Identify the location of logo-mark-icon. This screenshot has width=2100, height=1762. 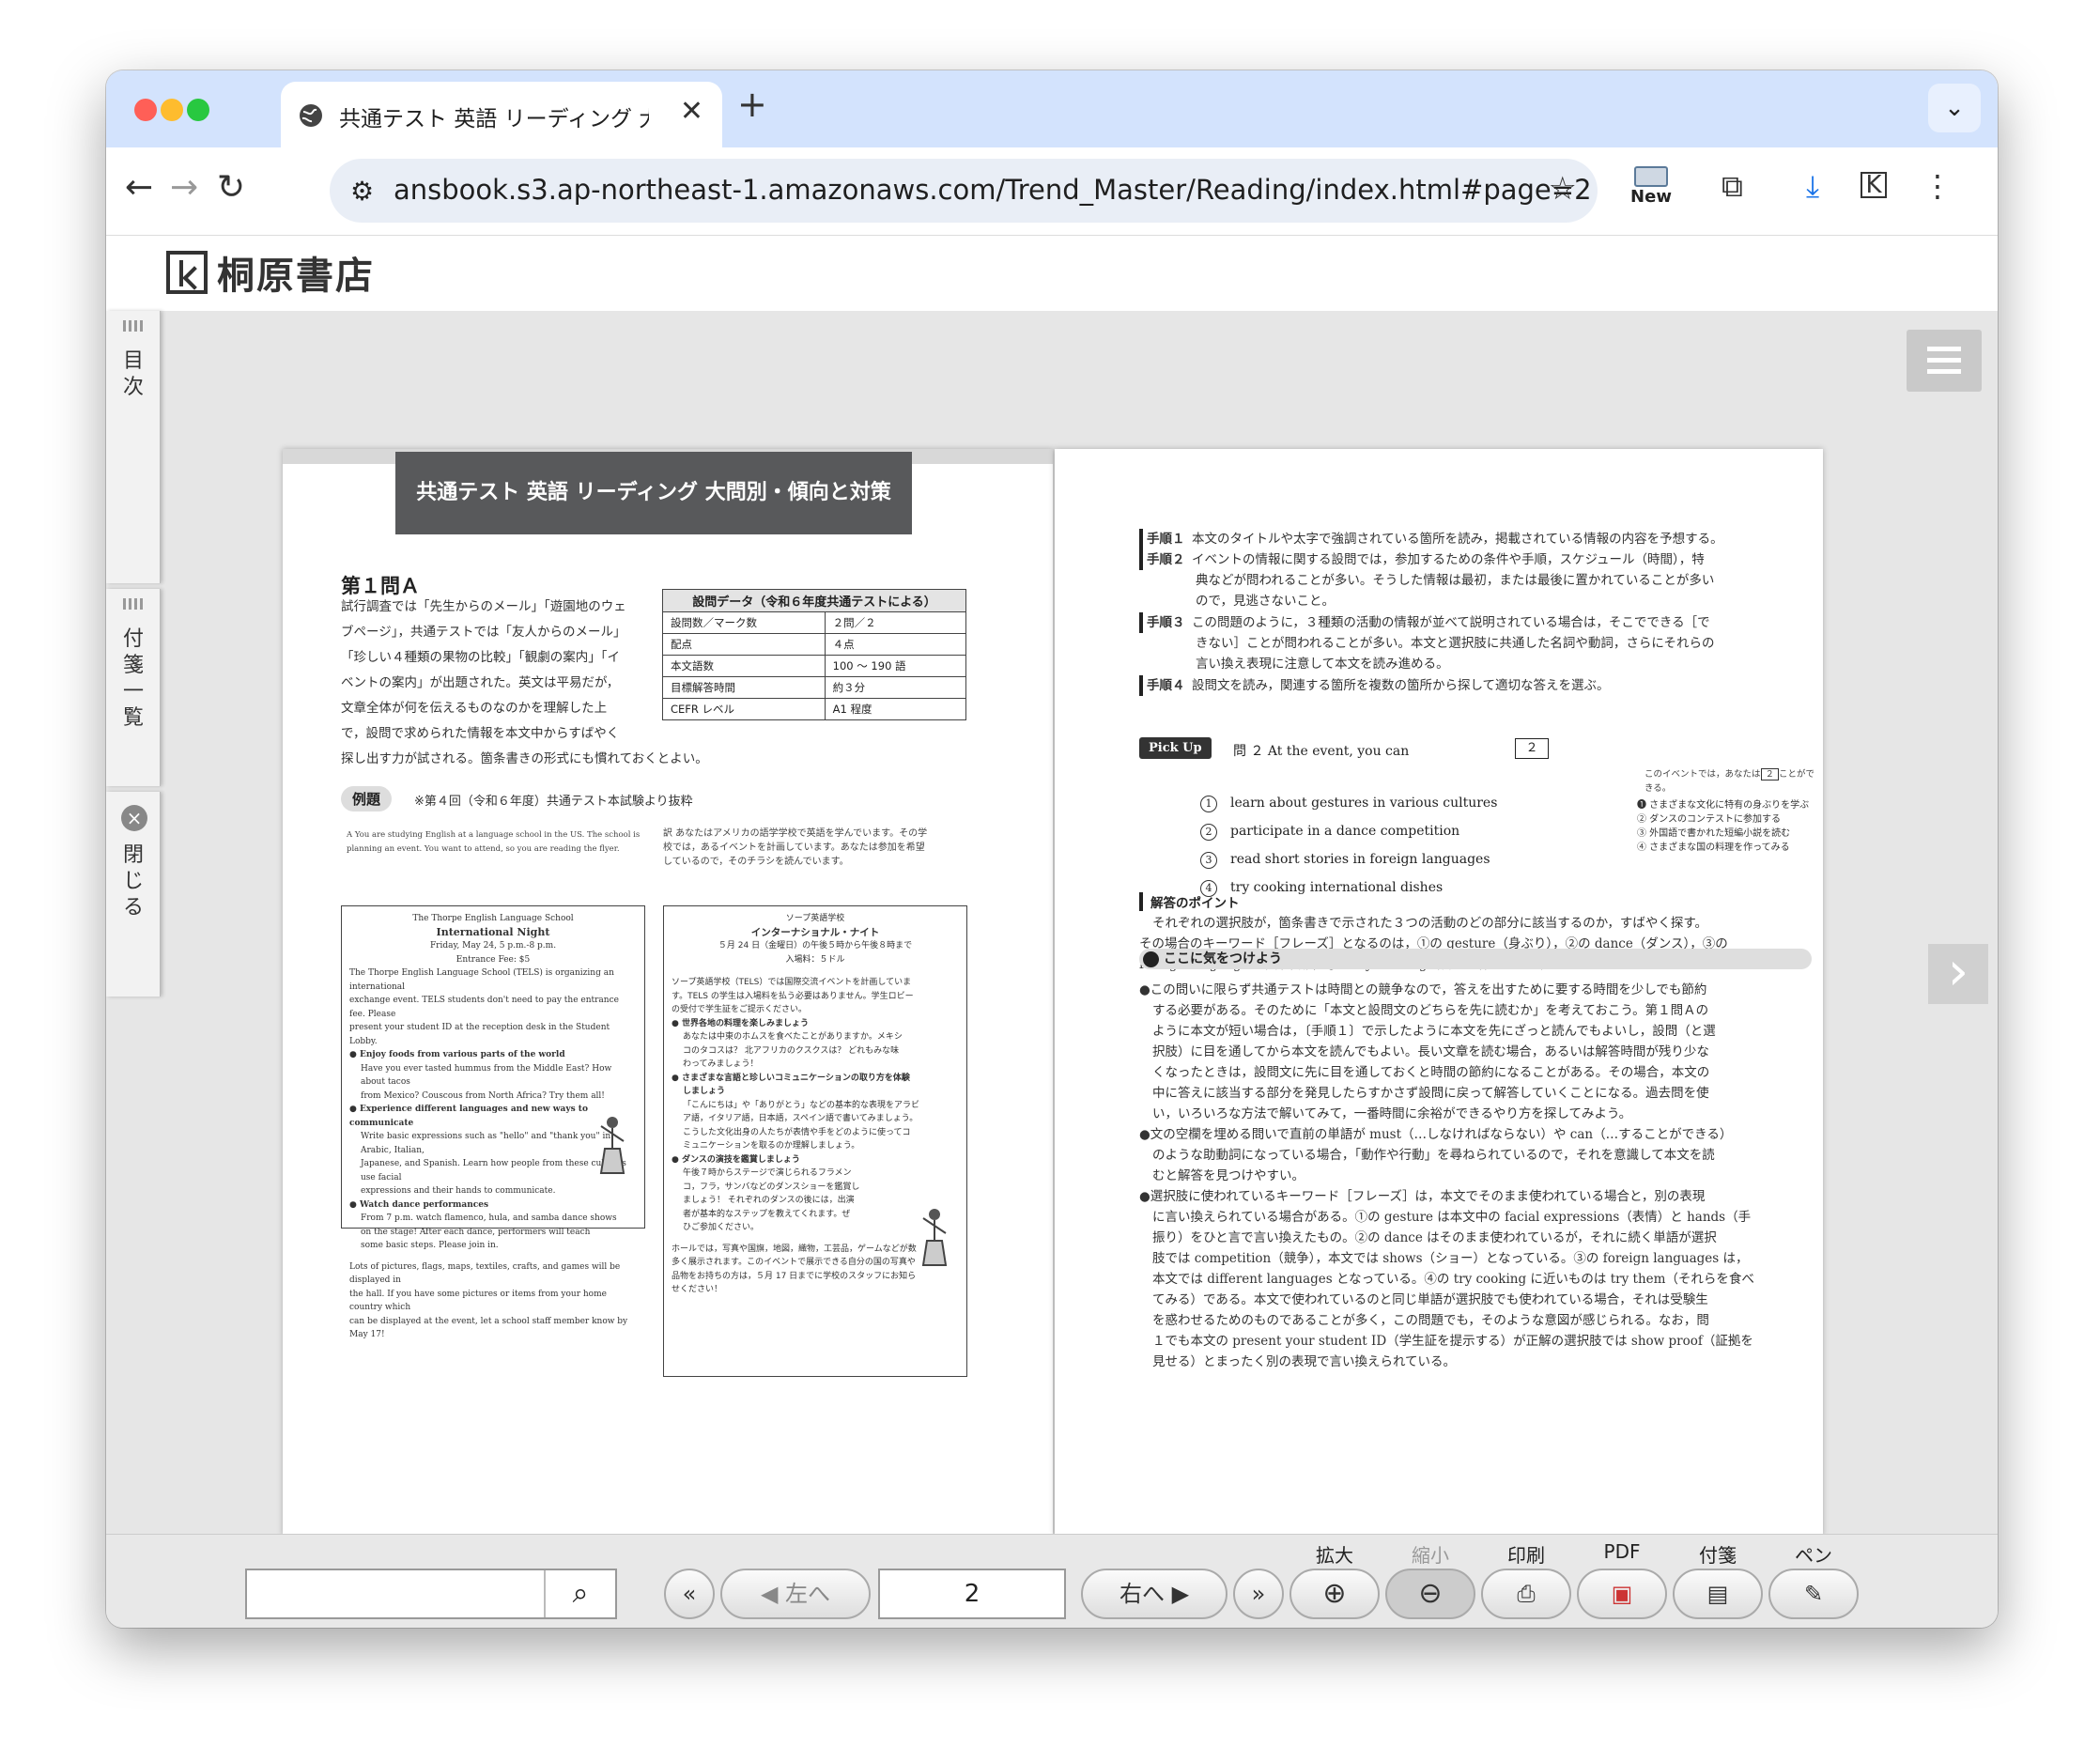
(187, 272).